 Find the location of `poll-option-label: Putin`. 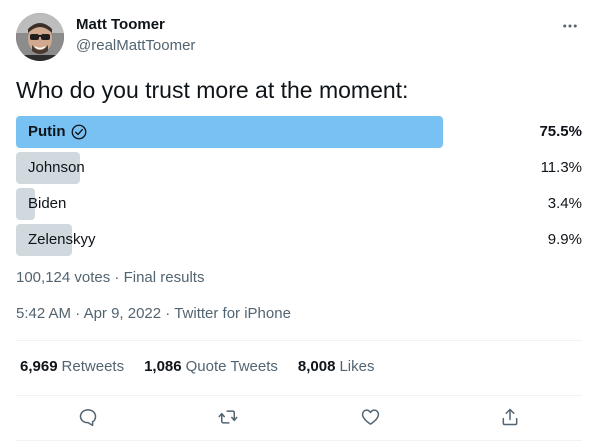

poll-option-label: Putin is located at coordinates (58, 132).